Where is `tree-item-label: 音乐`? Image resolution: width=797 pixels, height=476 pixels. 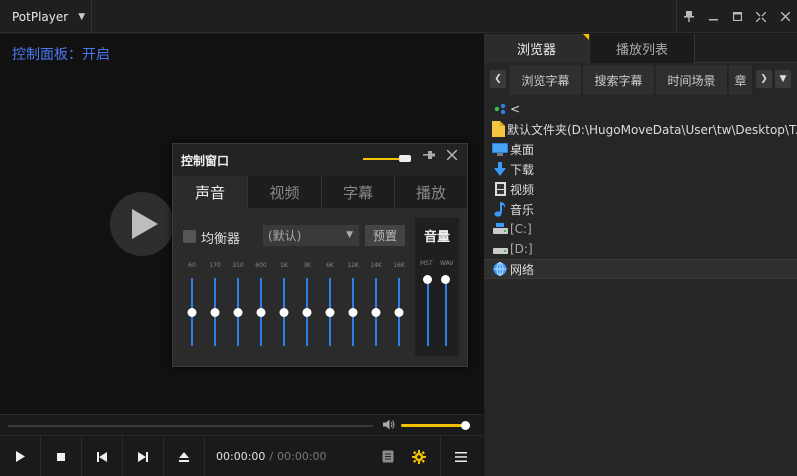 tree-item-label: 音乐 is located at coordinates (522, 209).